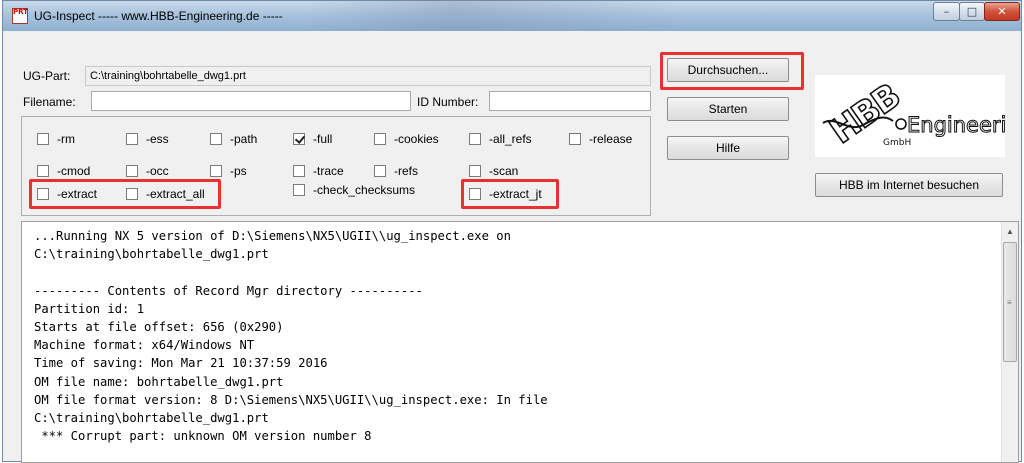  Describe the element at coordinates (364, 190) in the screenshot. I see `option-label: -check_checksums` at that location.